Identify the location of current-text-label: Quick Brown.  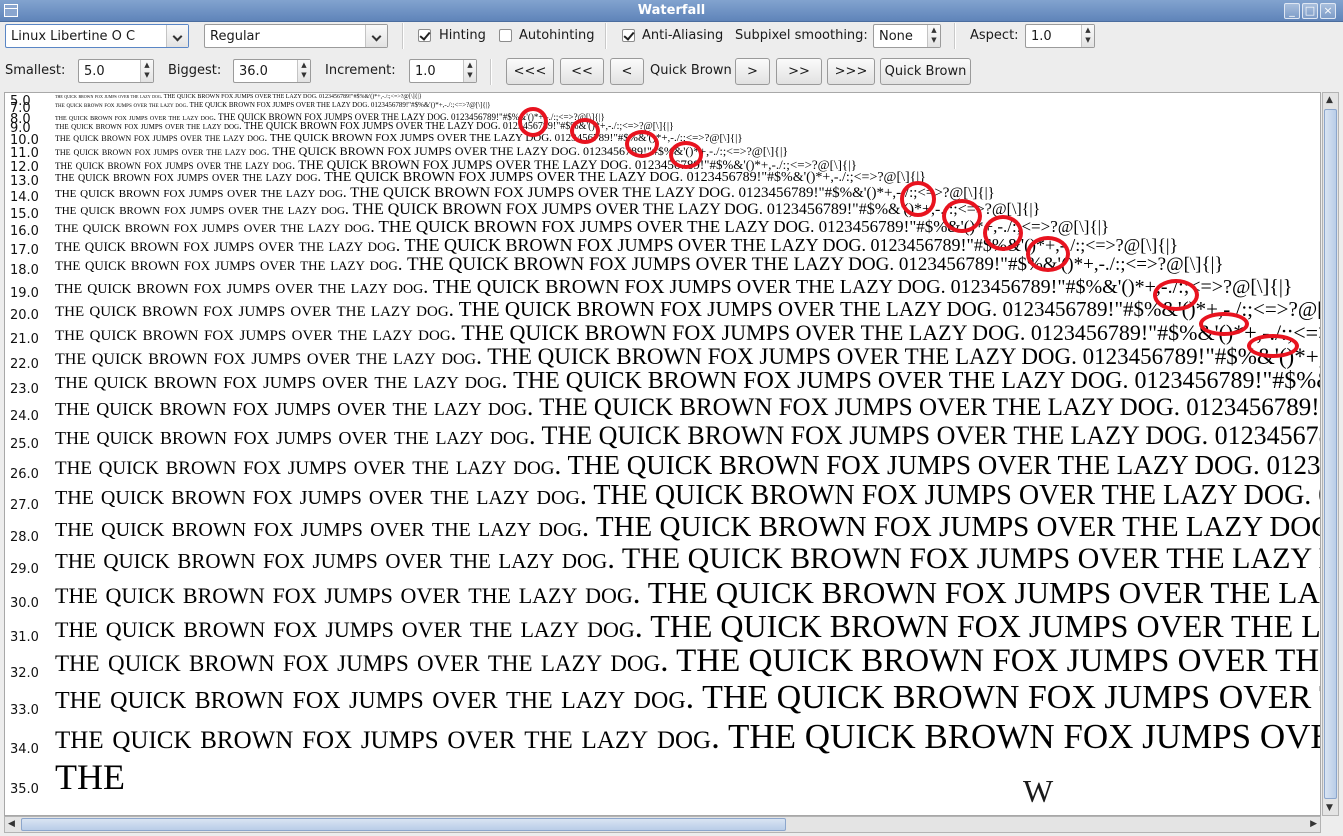
(691, 70).